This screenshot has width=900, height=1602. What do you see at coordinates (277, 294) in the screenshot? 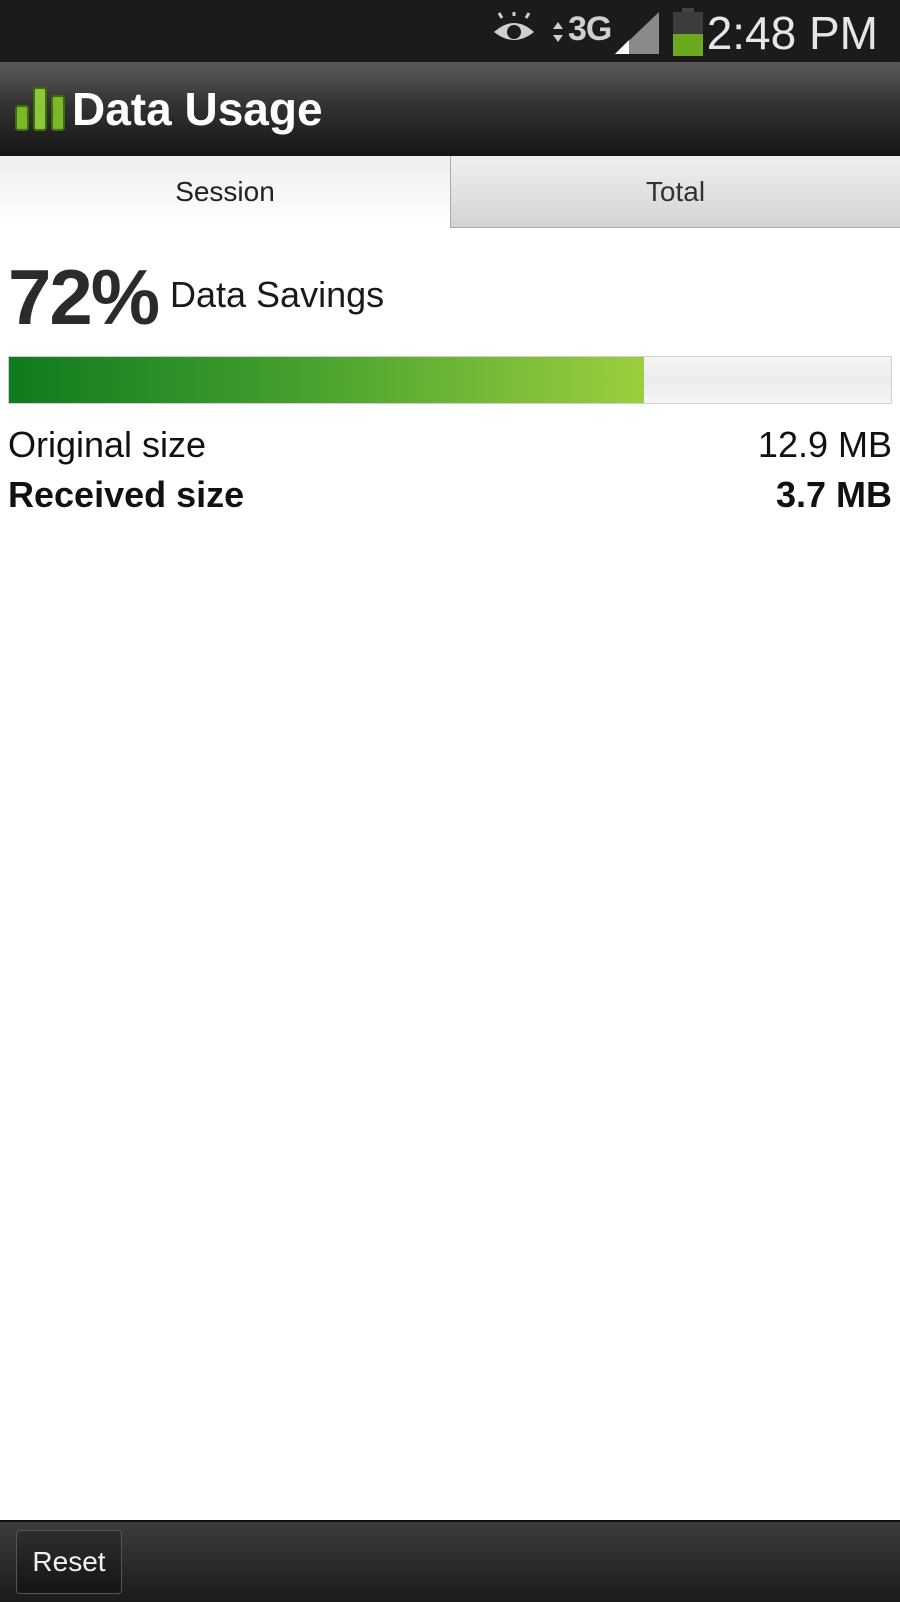
I see `savings-label: Data Savings` at bounding box center [277, 294].